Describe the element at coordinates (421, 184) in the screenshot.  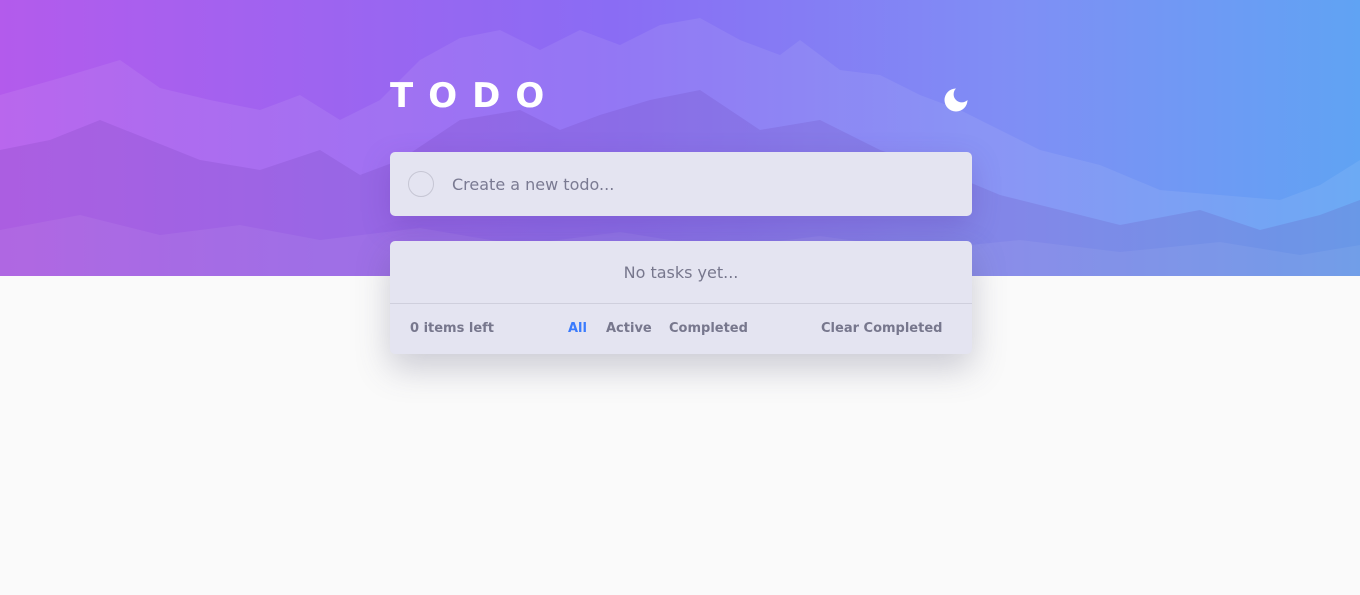
I see `new-todo-check-circle` at that location.